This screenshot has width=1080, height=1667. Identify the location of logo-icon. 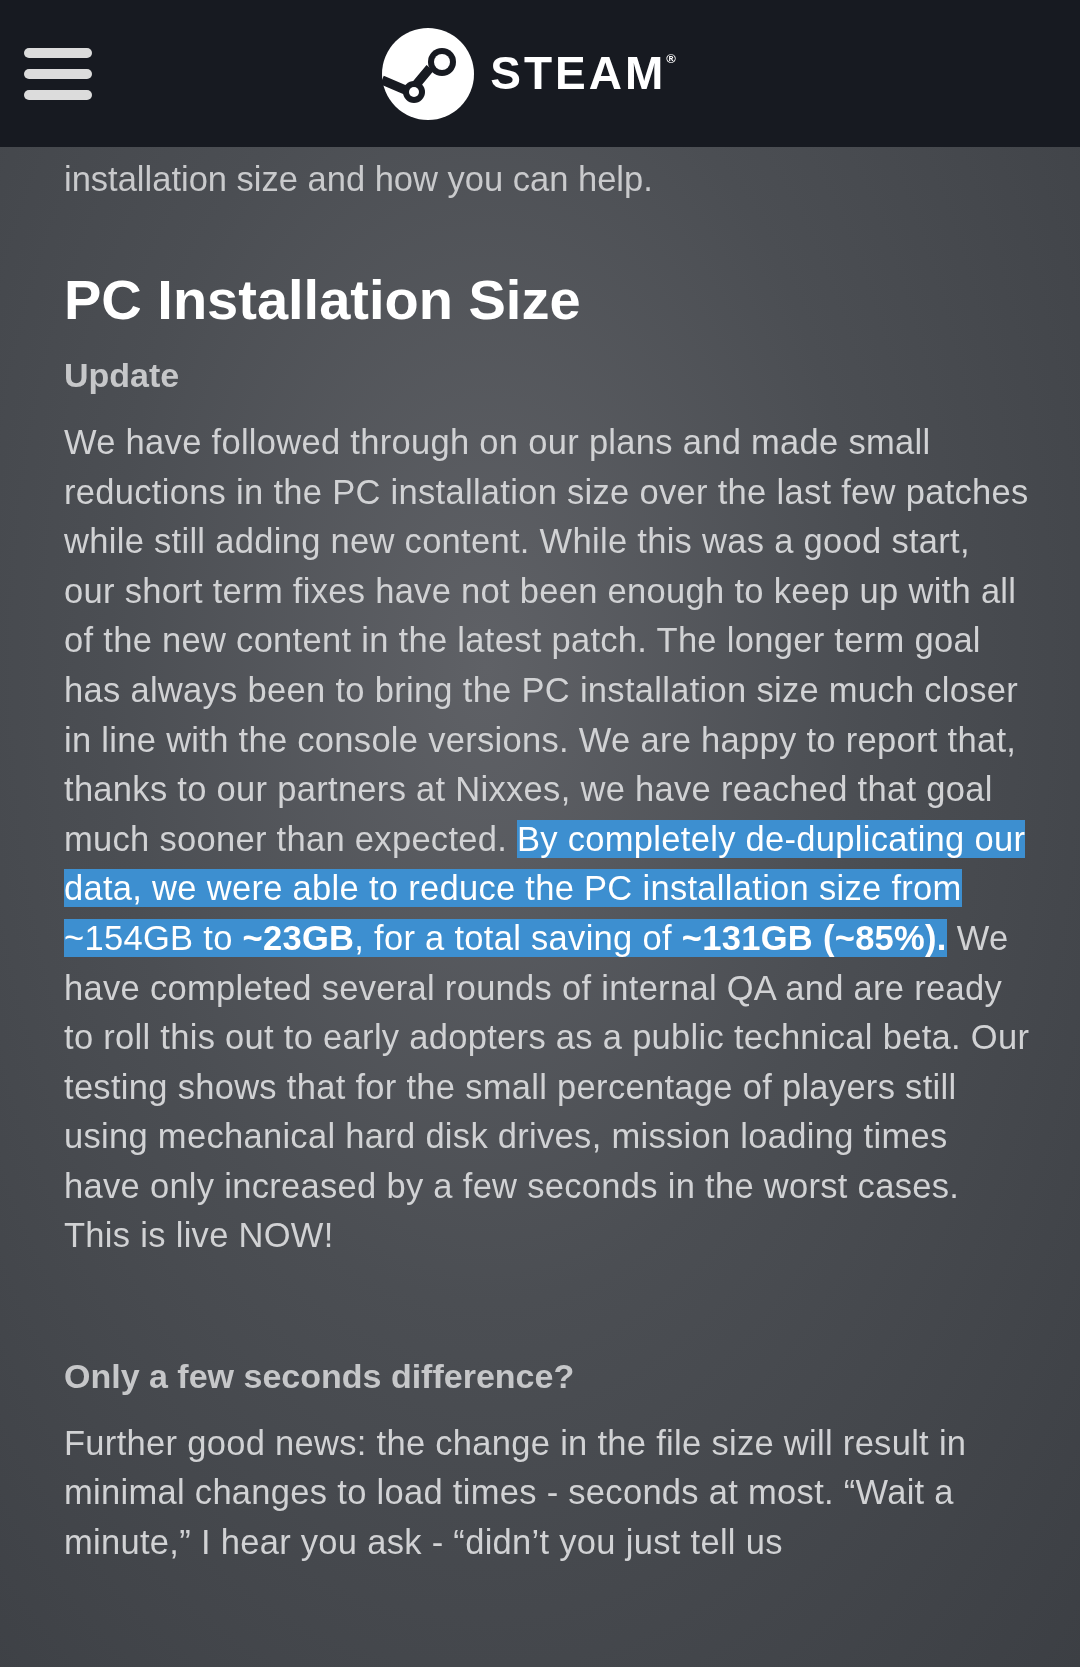
(428, 73).